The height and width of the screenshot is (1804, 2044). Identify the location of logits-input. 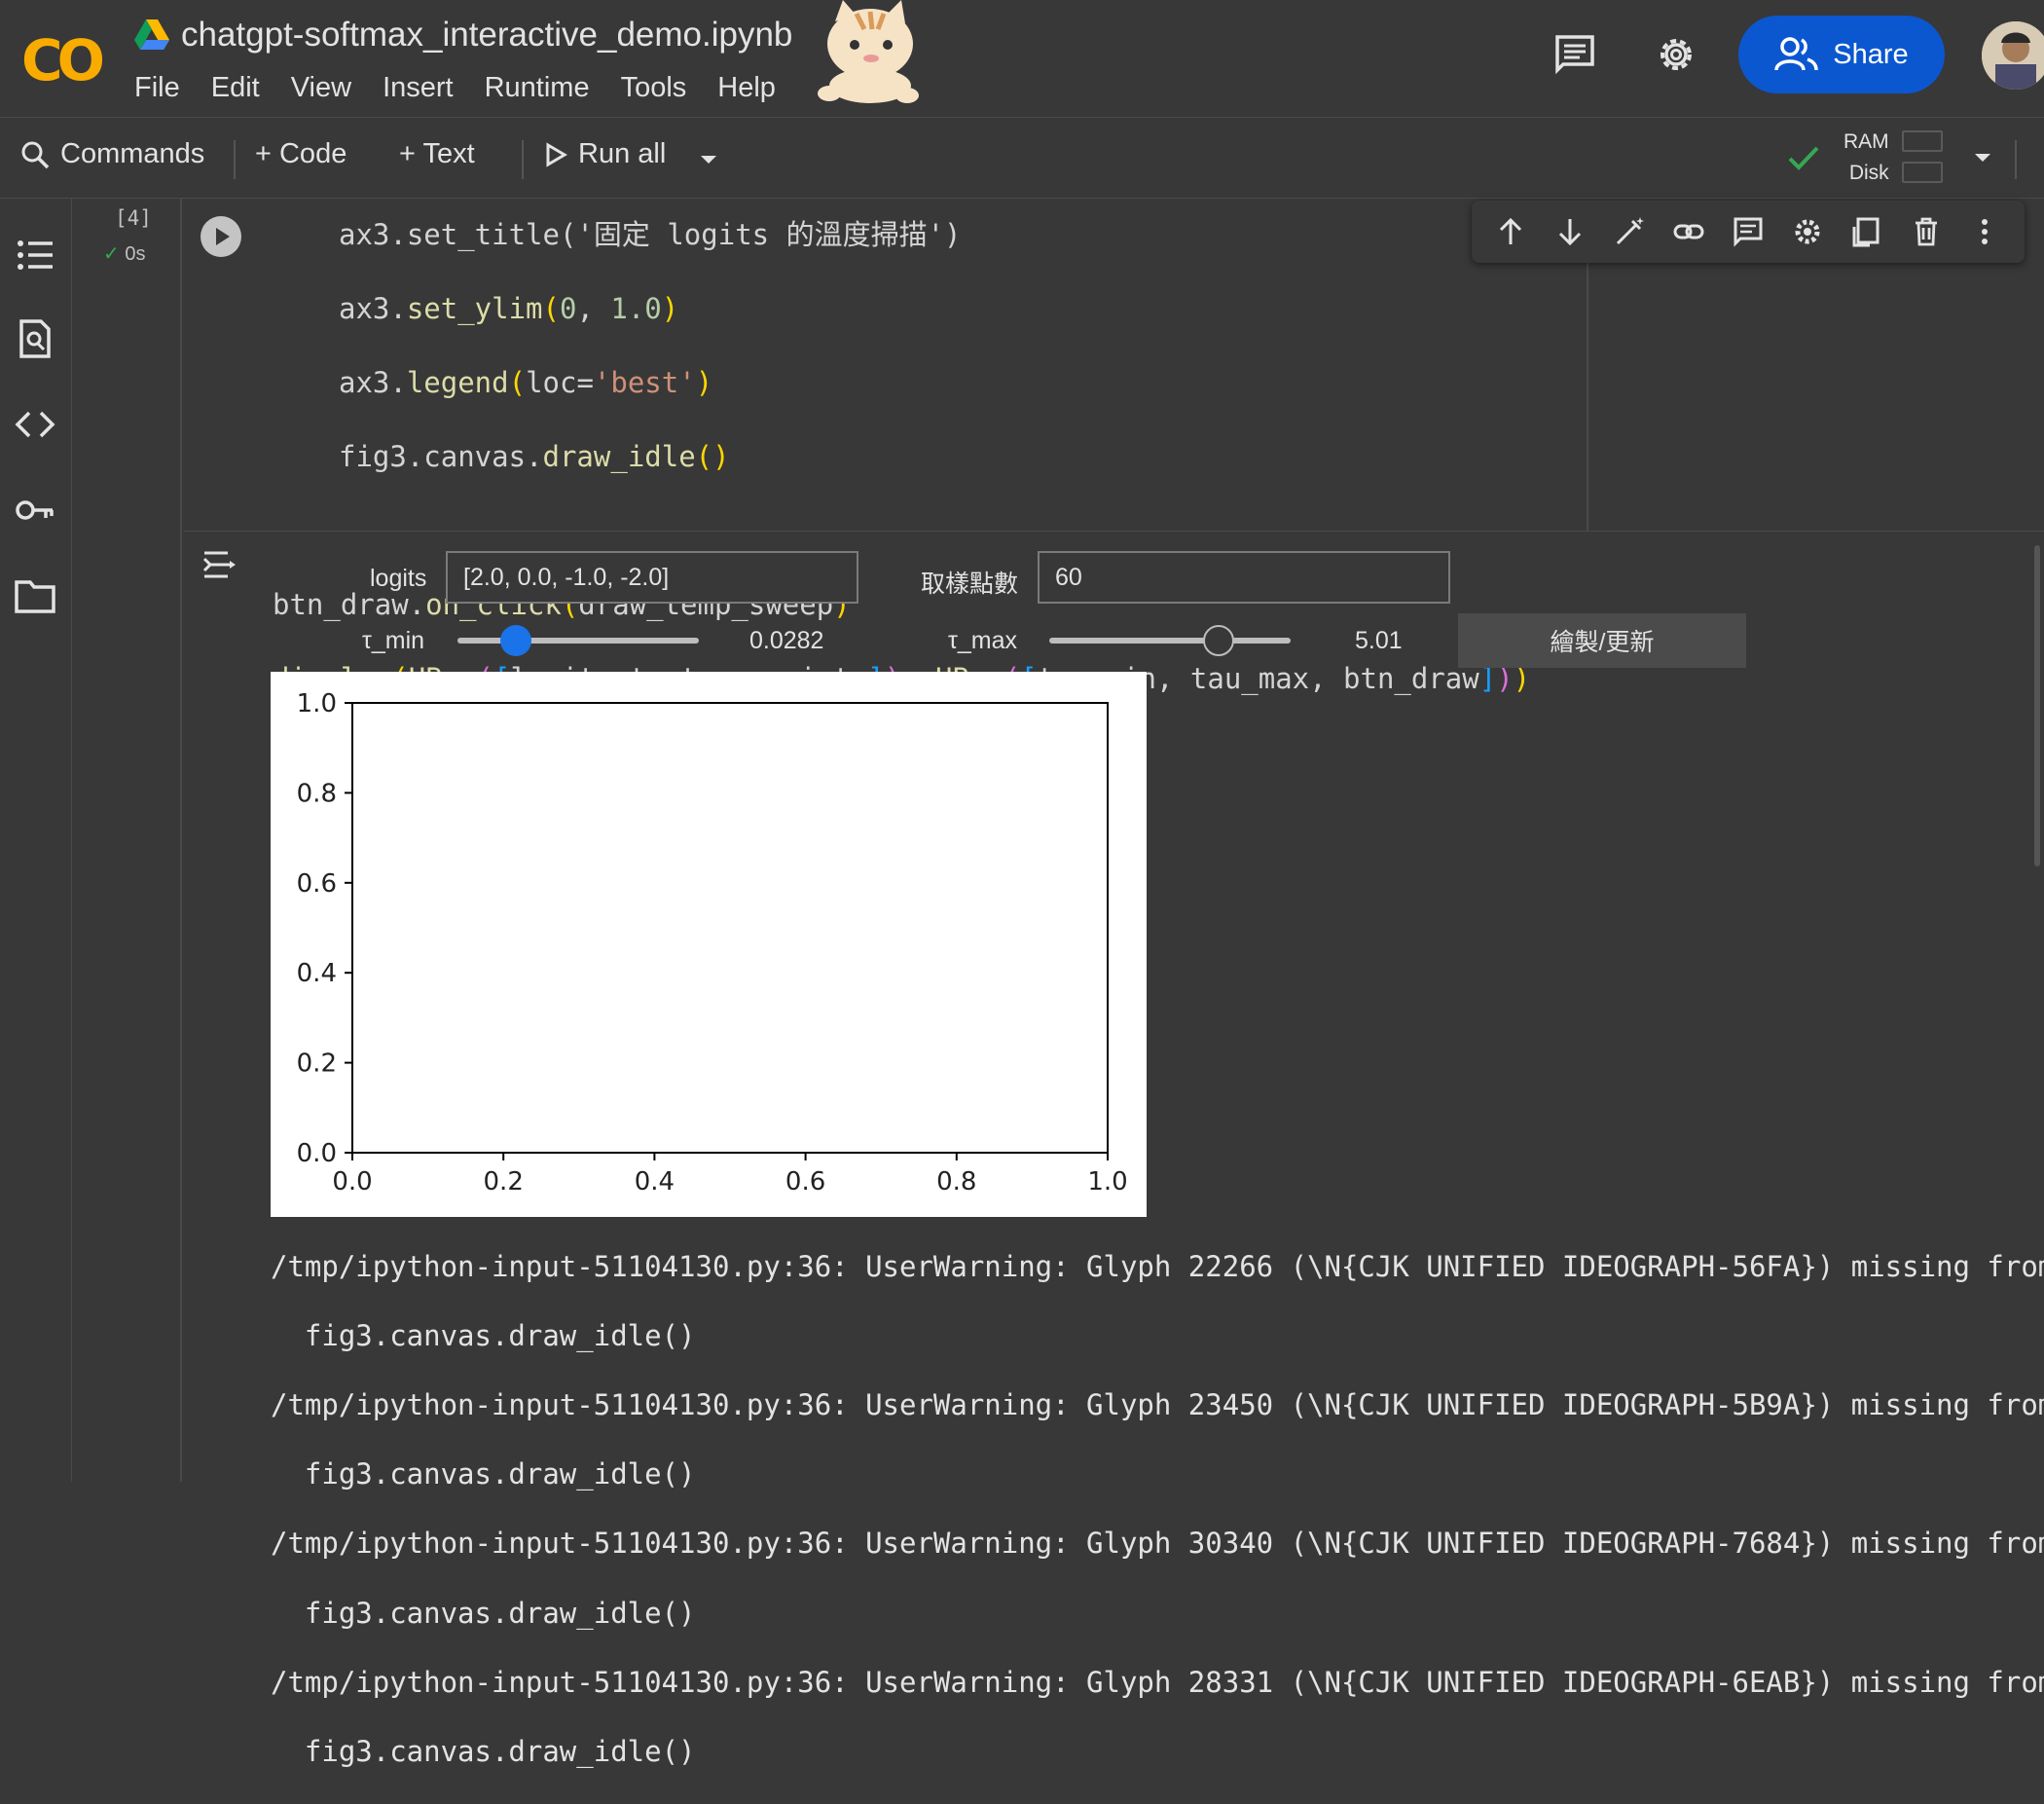
(652, 577).